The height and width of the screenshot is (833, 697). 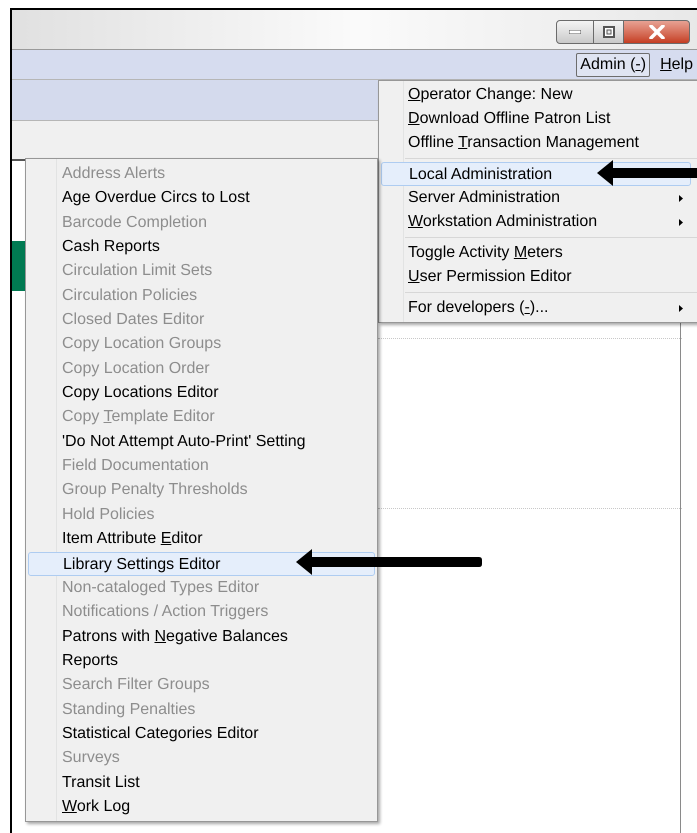 What do you see at coordinates (201, 661) in the screenshot?
I see `menu-item: Reports` at bounding box center [201, 661].